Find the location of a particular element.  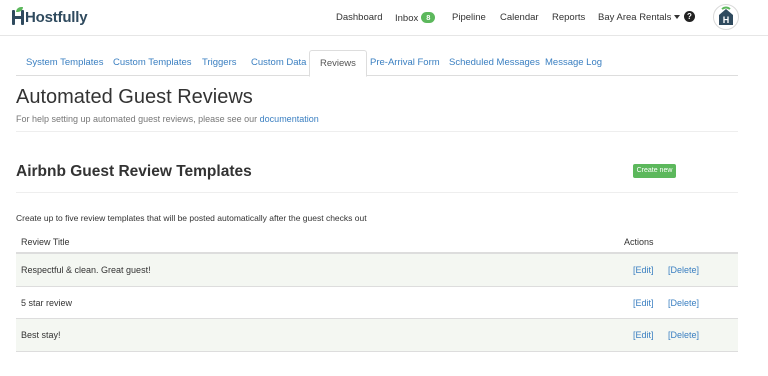

hostfully-logo: Hostfully is located at coordinates (50, 17).